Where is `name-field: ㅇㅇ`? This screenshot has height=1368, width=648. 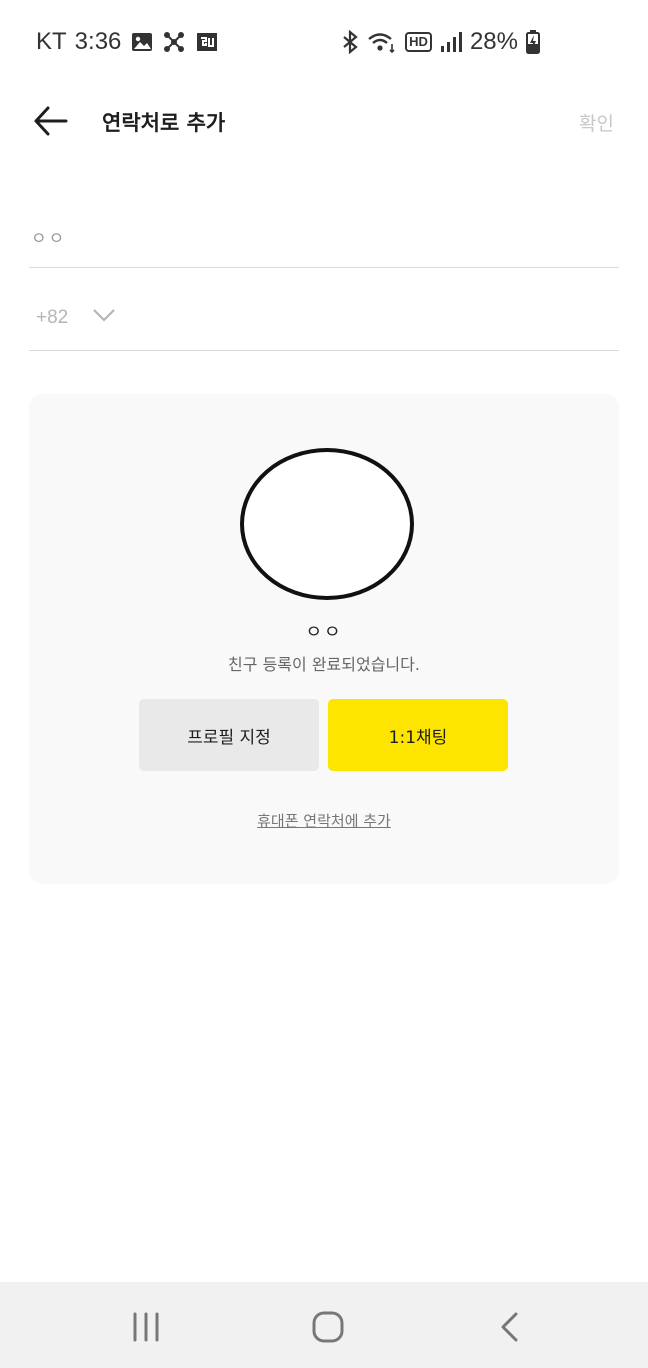 name-field: ㅇㅇ is located at coordinates (324, 234).